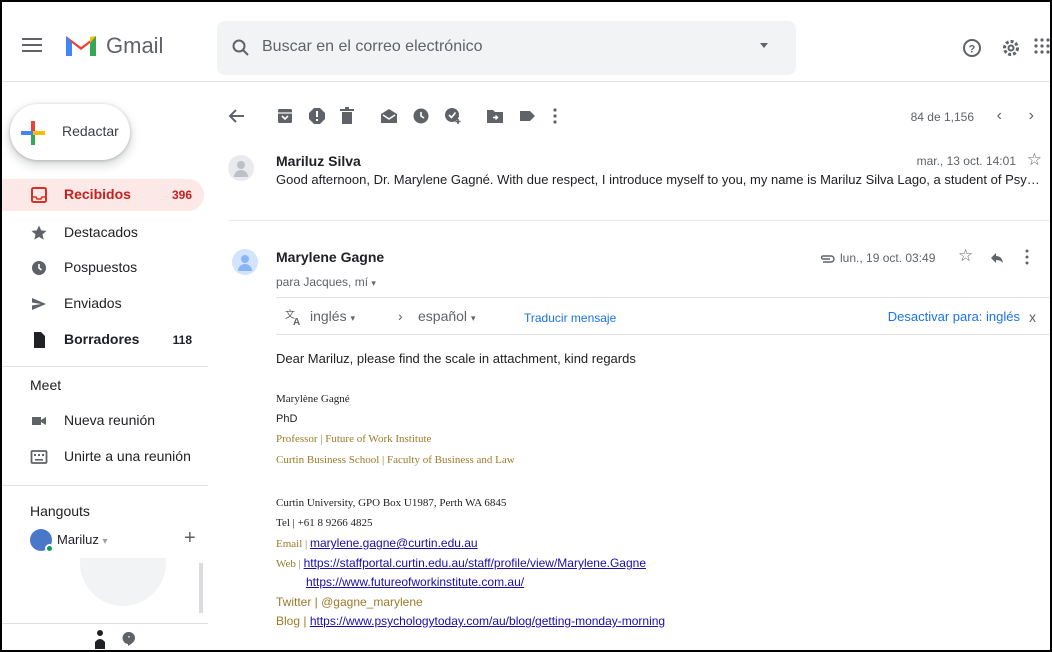 The width and height of the screenshot is (1052, 652). What do you see at coordinates (443, 316) in the screenshot?
I see `target-language-label: español` at bounding box center [443, 316].